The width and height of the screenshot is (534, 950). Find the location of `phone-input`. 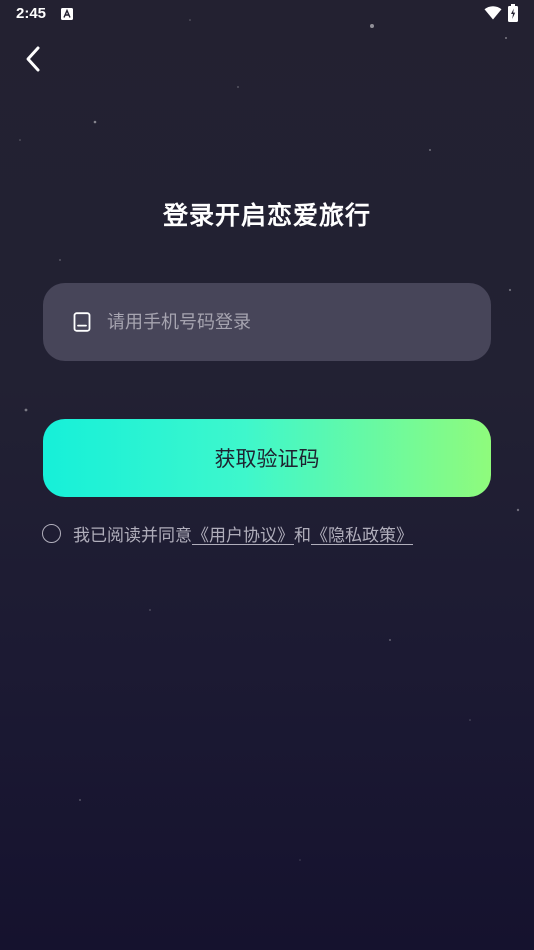

phone-input is located at coordinates (292, 322).